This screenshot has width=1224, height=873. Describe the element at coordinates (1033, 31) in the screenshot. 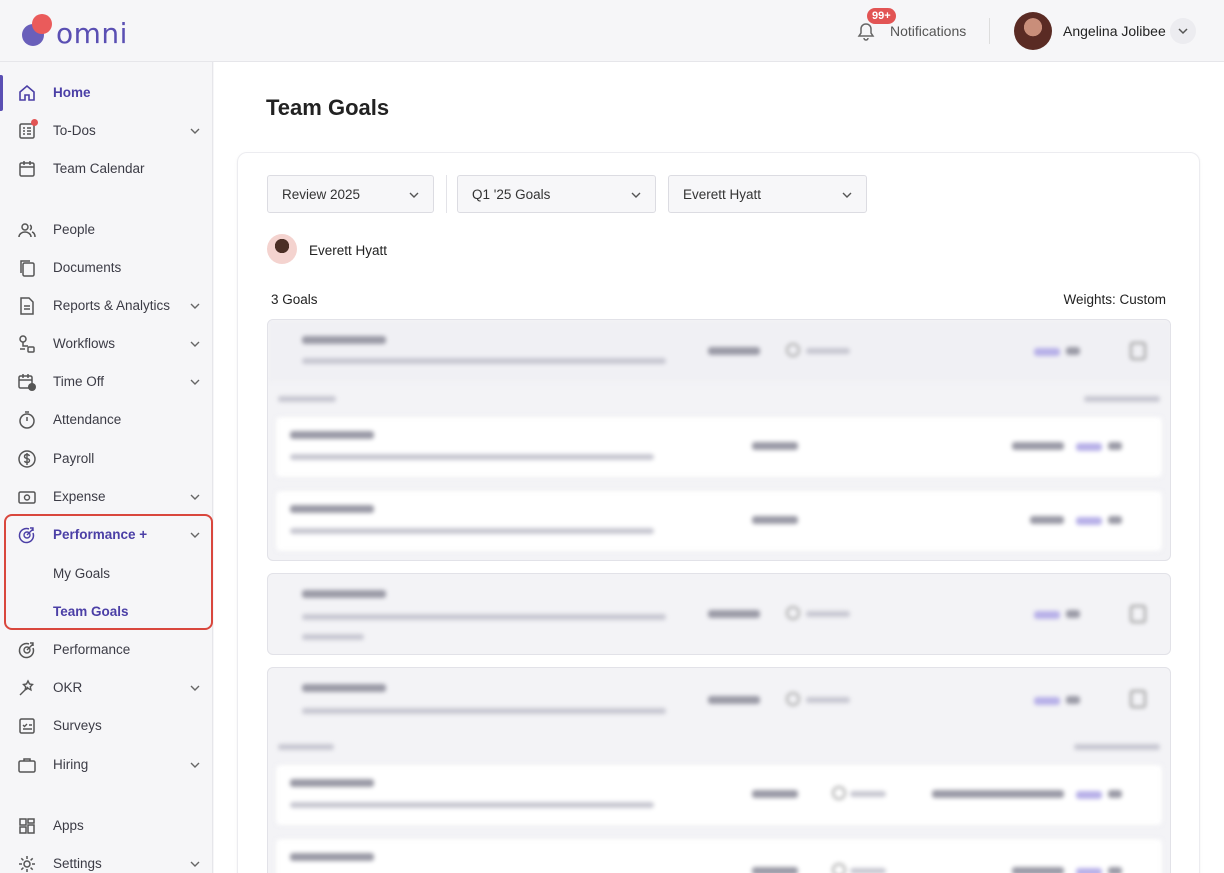

I see `user-avatar` at that location.